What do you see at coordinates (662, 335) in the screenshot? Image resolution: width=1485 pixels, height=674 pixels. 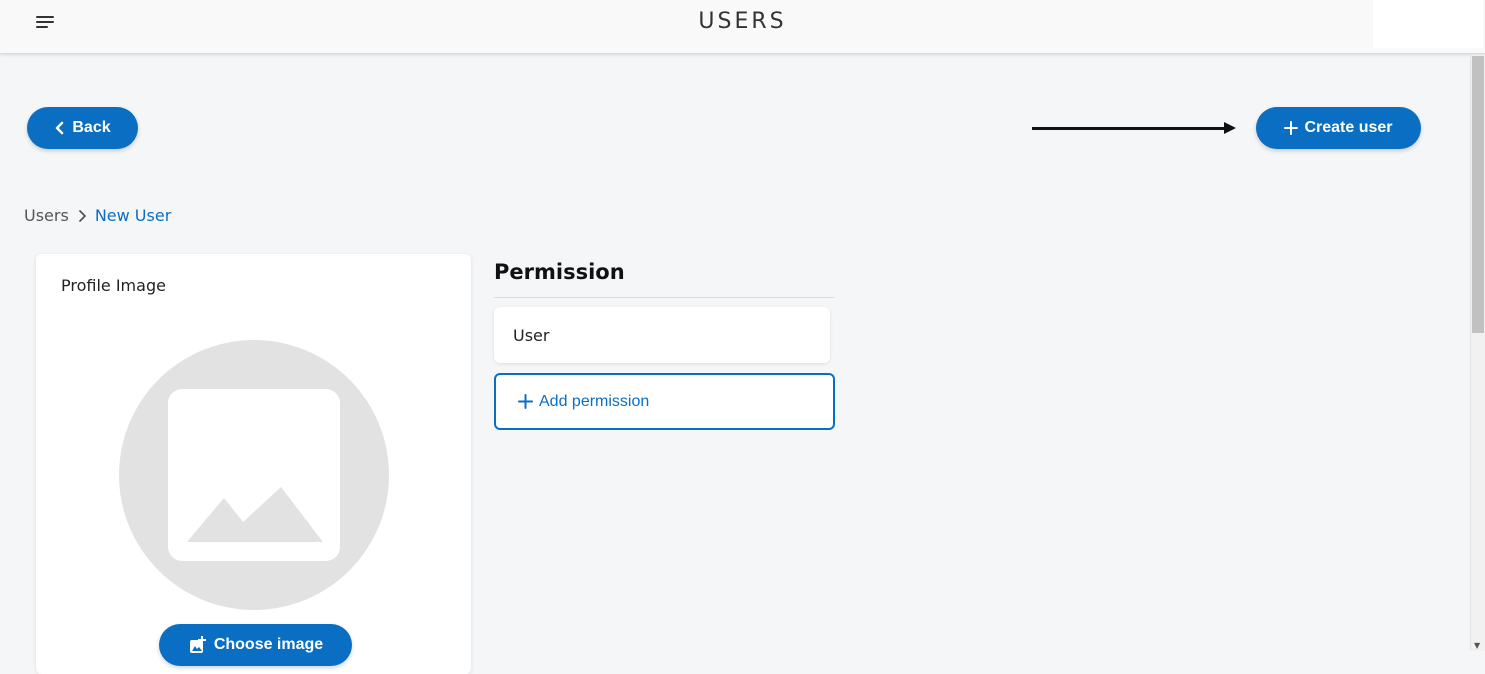 I see `permission-item-user: User` at bounding box center [662, 335].